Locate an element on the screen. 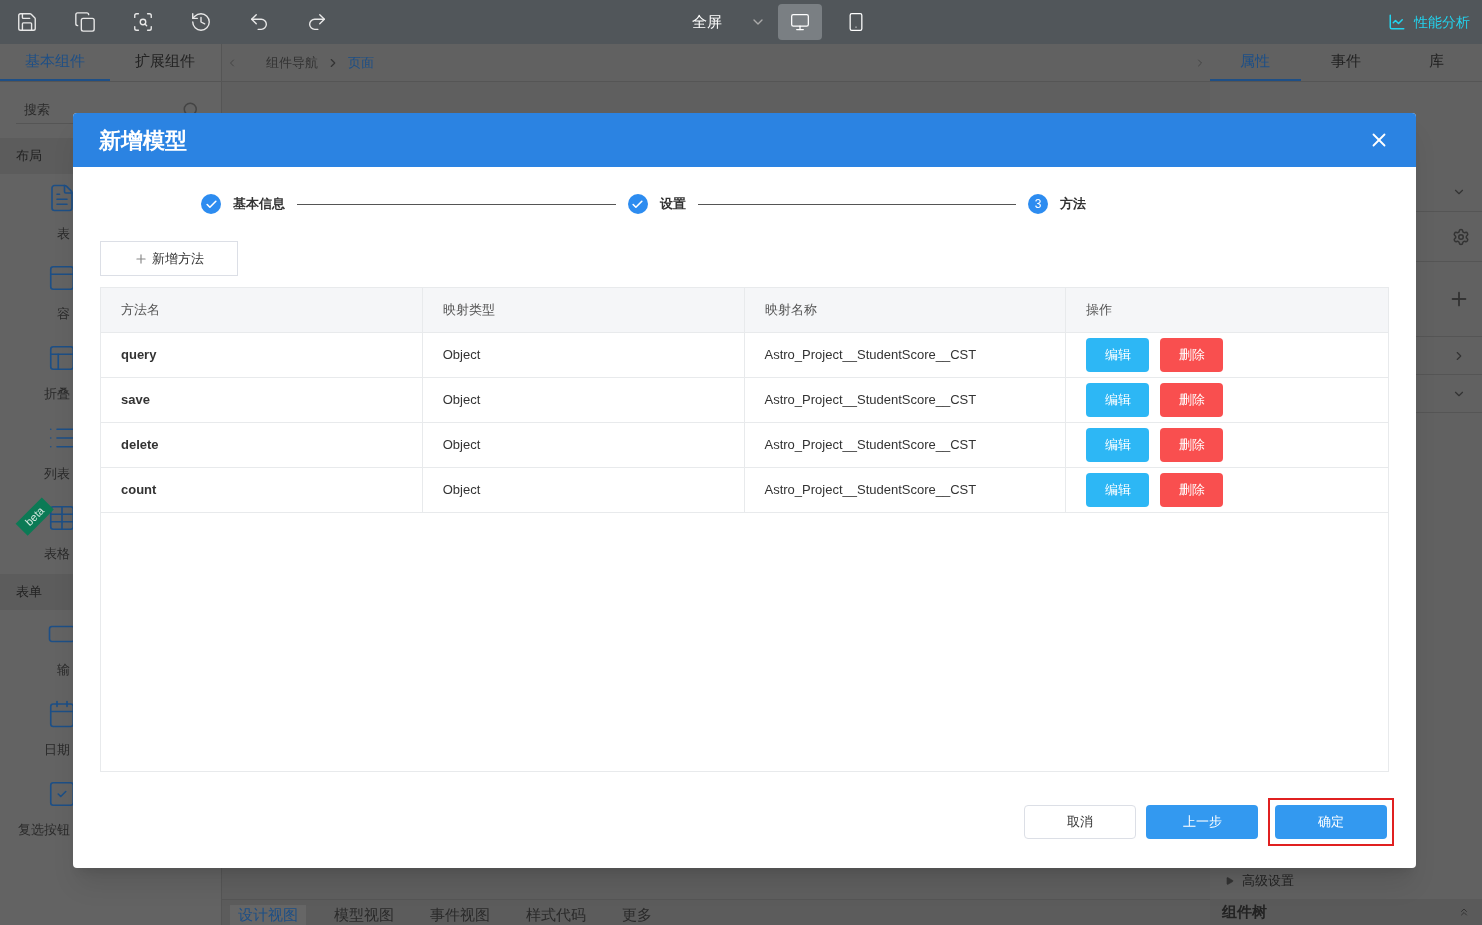 This screenshot has width=1482, height=925. add-method-button: 新增方法 is located at coordinates (169, 258).